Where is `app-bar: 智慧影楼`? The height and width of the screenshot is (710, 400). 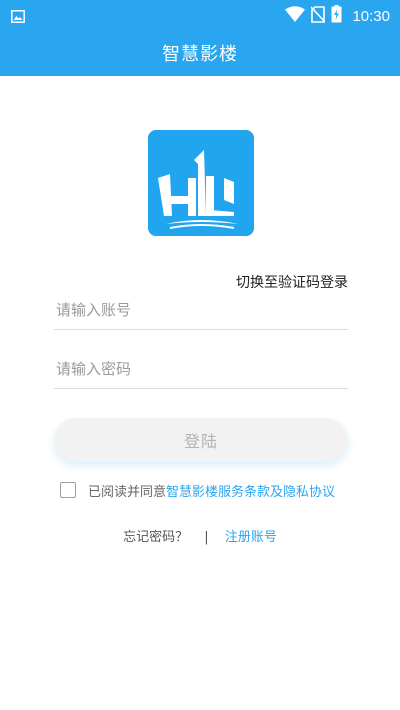 app-bar: 智慧影楼 is located at coordinates (200, 53).